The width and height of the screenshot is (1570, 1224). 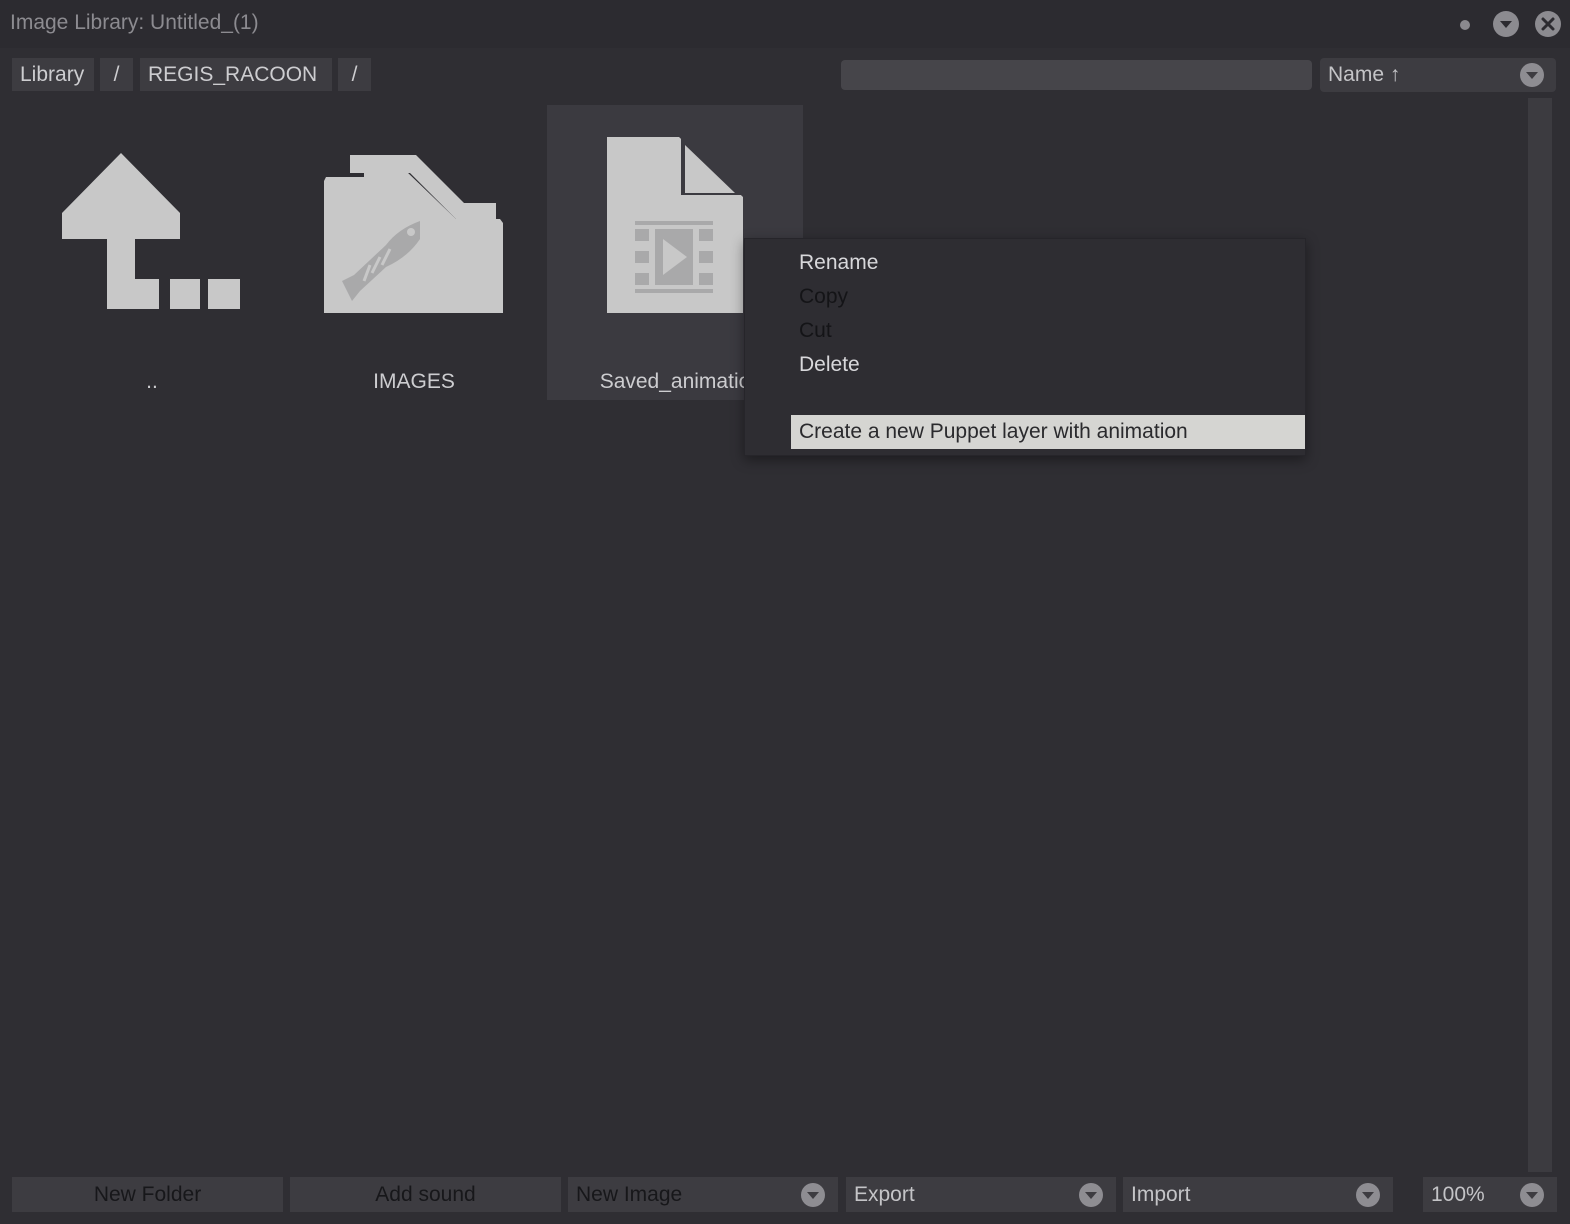 I want to click on new-folder-button: New Folder, so click(x=147, y=1194).